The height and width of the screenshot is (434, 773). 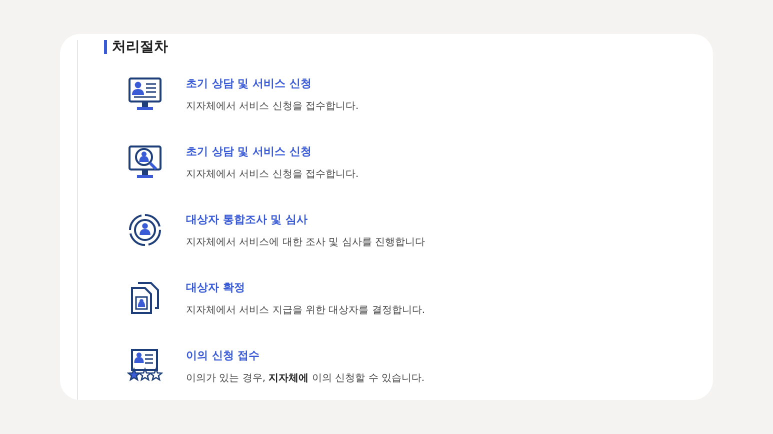 What do you see at coordinates (216, 287) in the screenshot?
I see `step-title: 대상자 확정` at bounding box center [216, 287].